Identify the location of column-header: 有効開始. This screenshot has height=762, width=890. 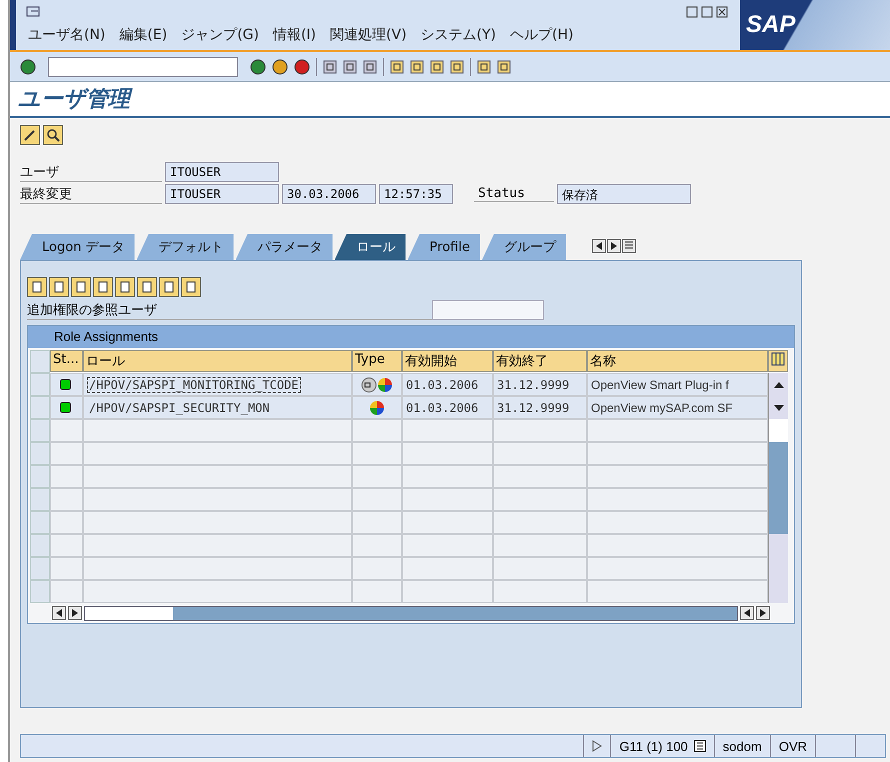
(447, 361).